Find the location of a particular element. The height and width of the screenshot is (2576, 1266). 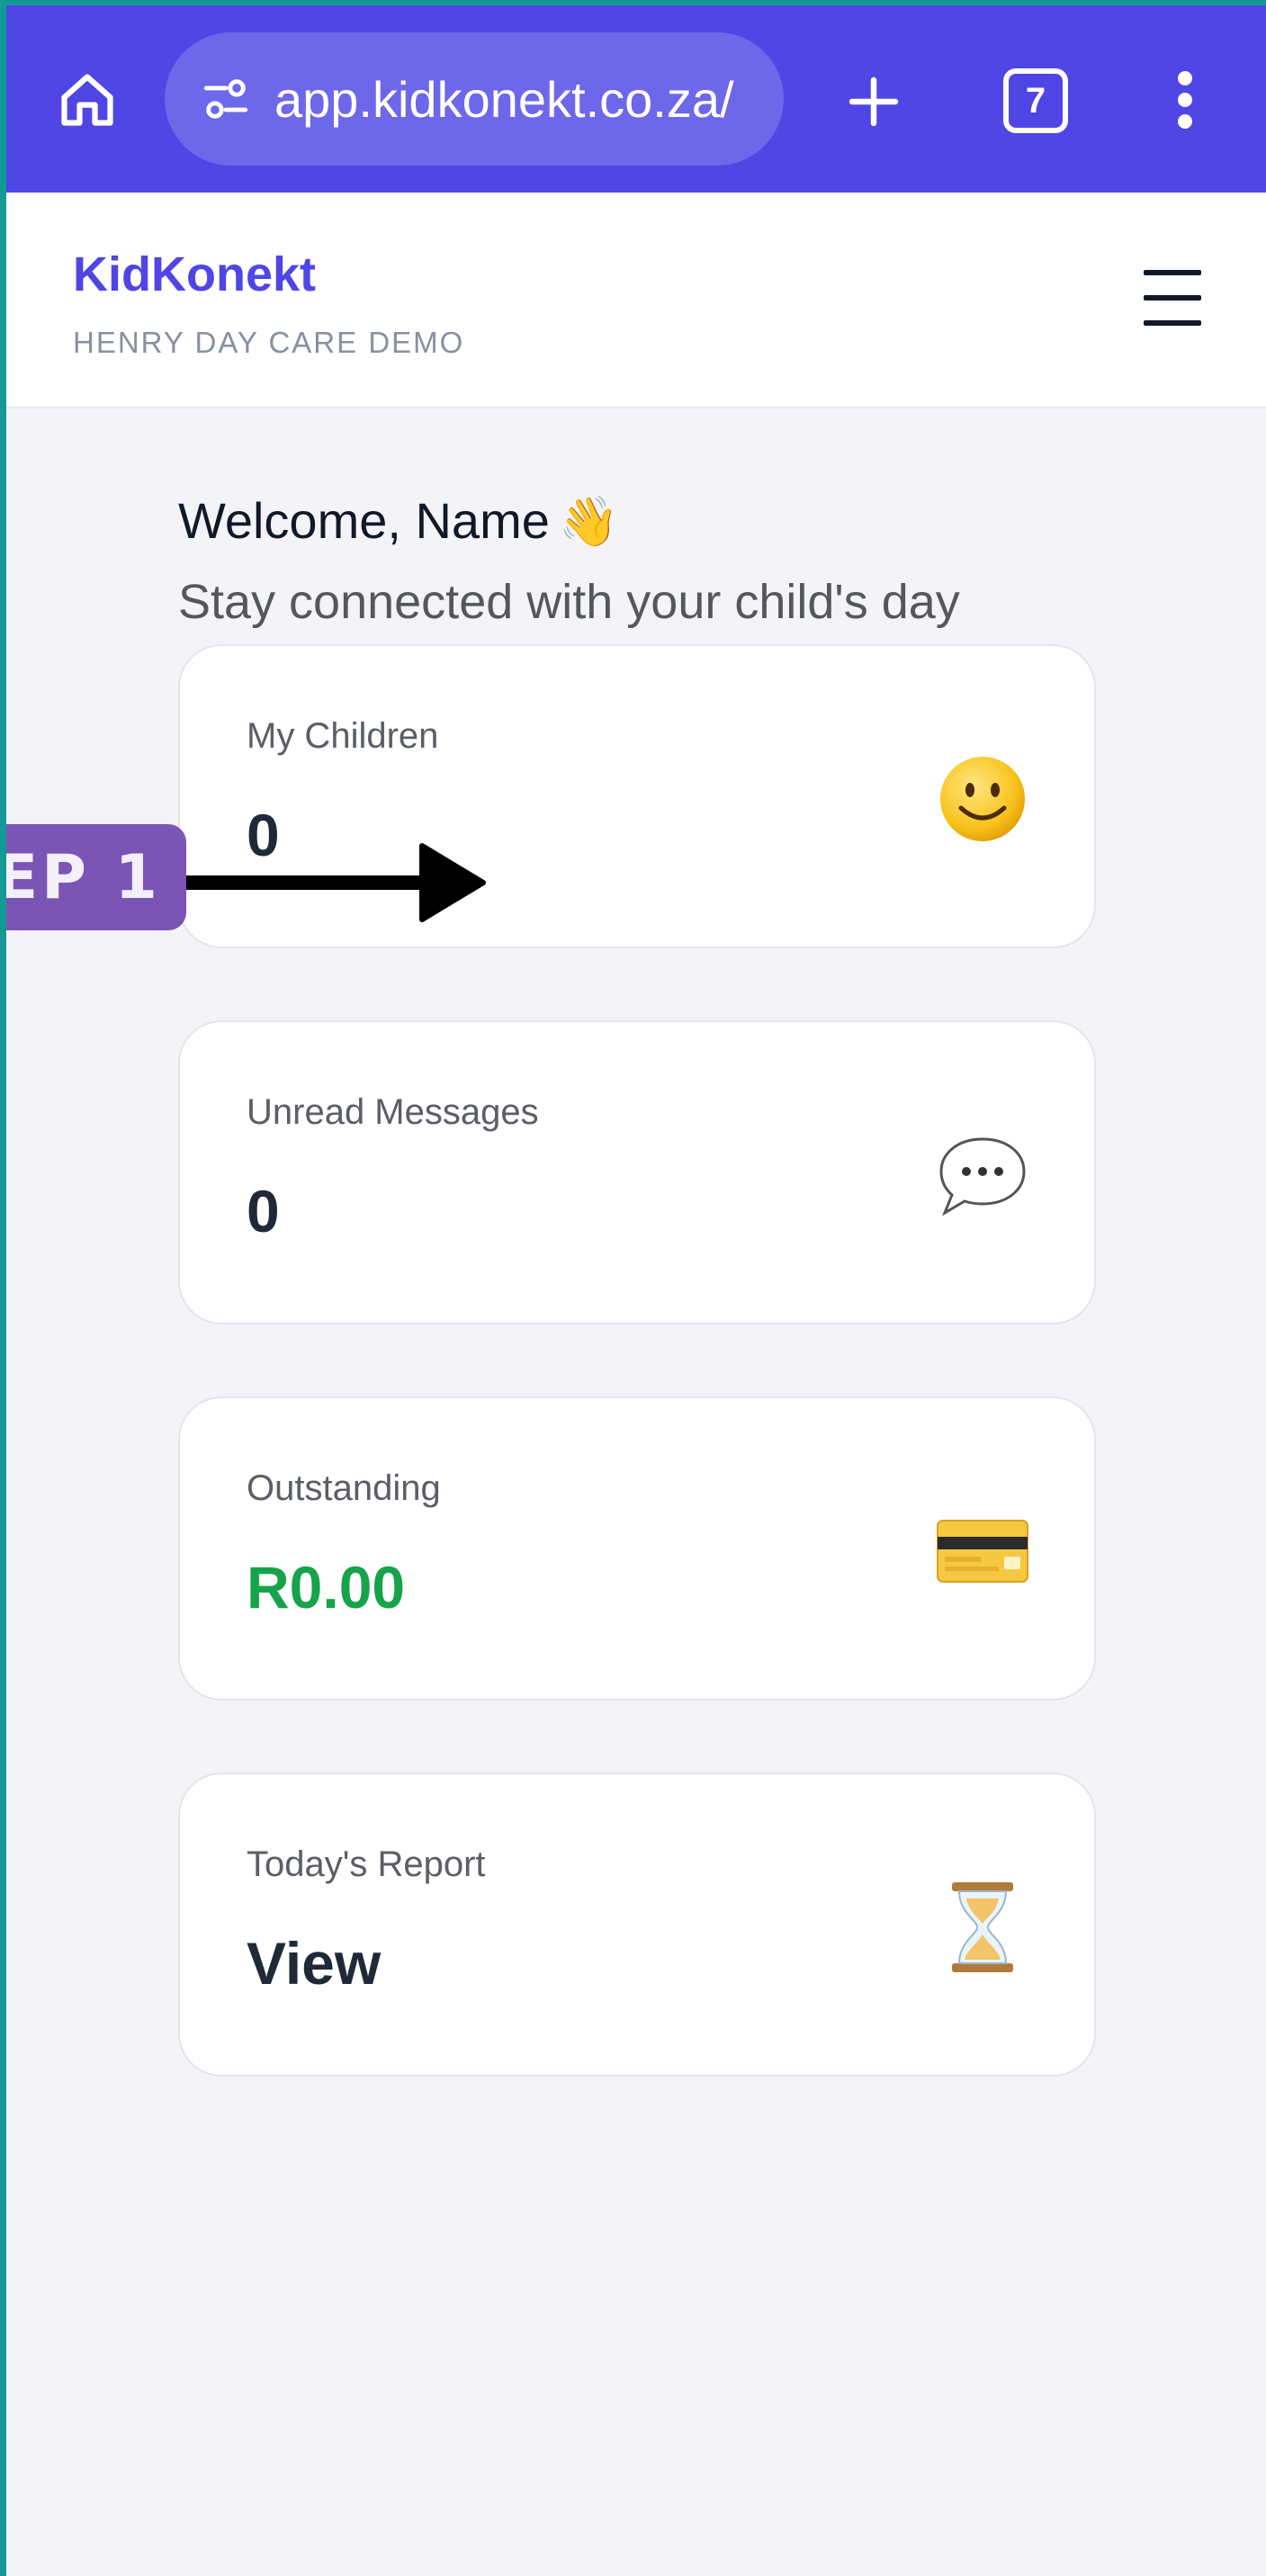

step-badge: STEP 1 is located at coordinates (96, 877).